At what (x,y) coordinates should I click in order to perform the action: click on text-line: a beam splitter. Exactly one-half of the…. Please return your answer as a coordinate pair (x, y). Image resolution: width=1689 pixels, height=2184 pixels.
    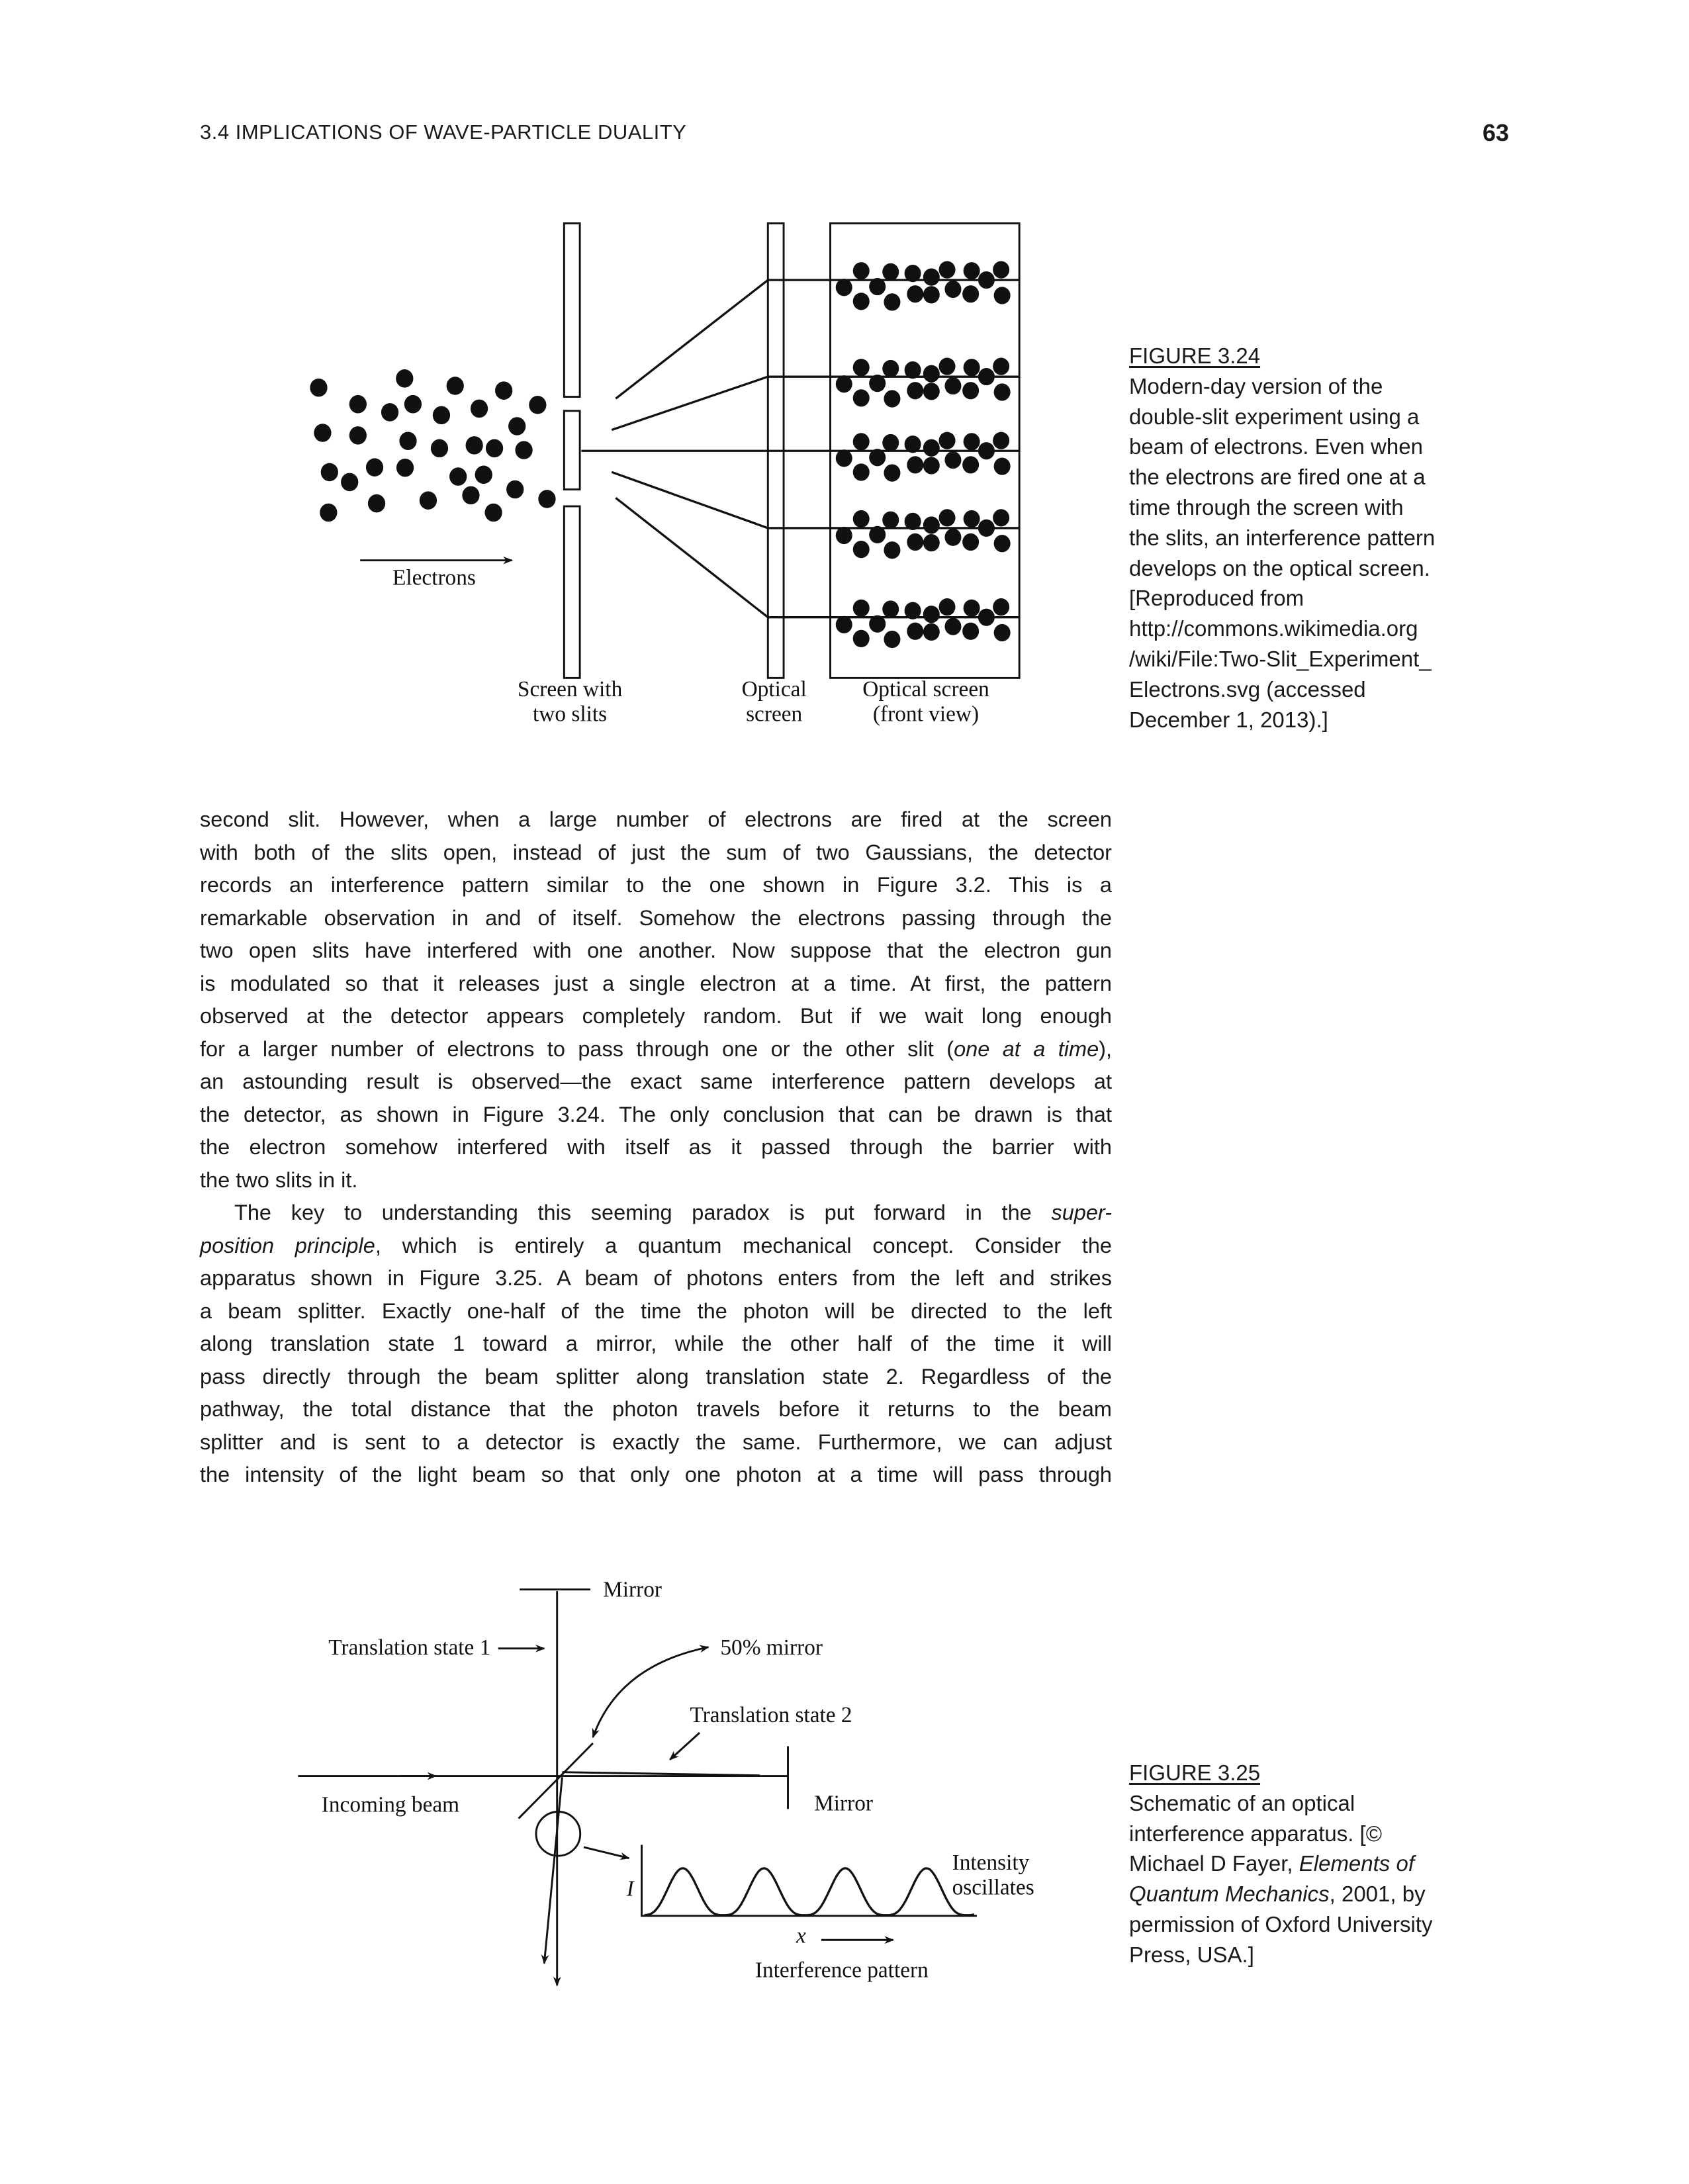
    Looking at the image, I should click on (656, 1311).